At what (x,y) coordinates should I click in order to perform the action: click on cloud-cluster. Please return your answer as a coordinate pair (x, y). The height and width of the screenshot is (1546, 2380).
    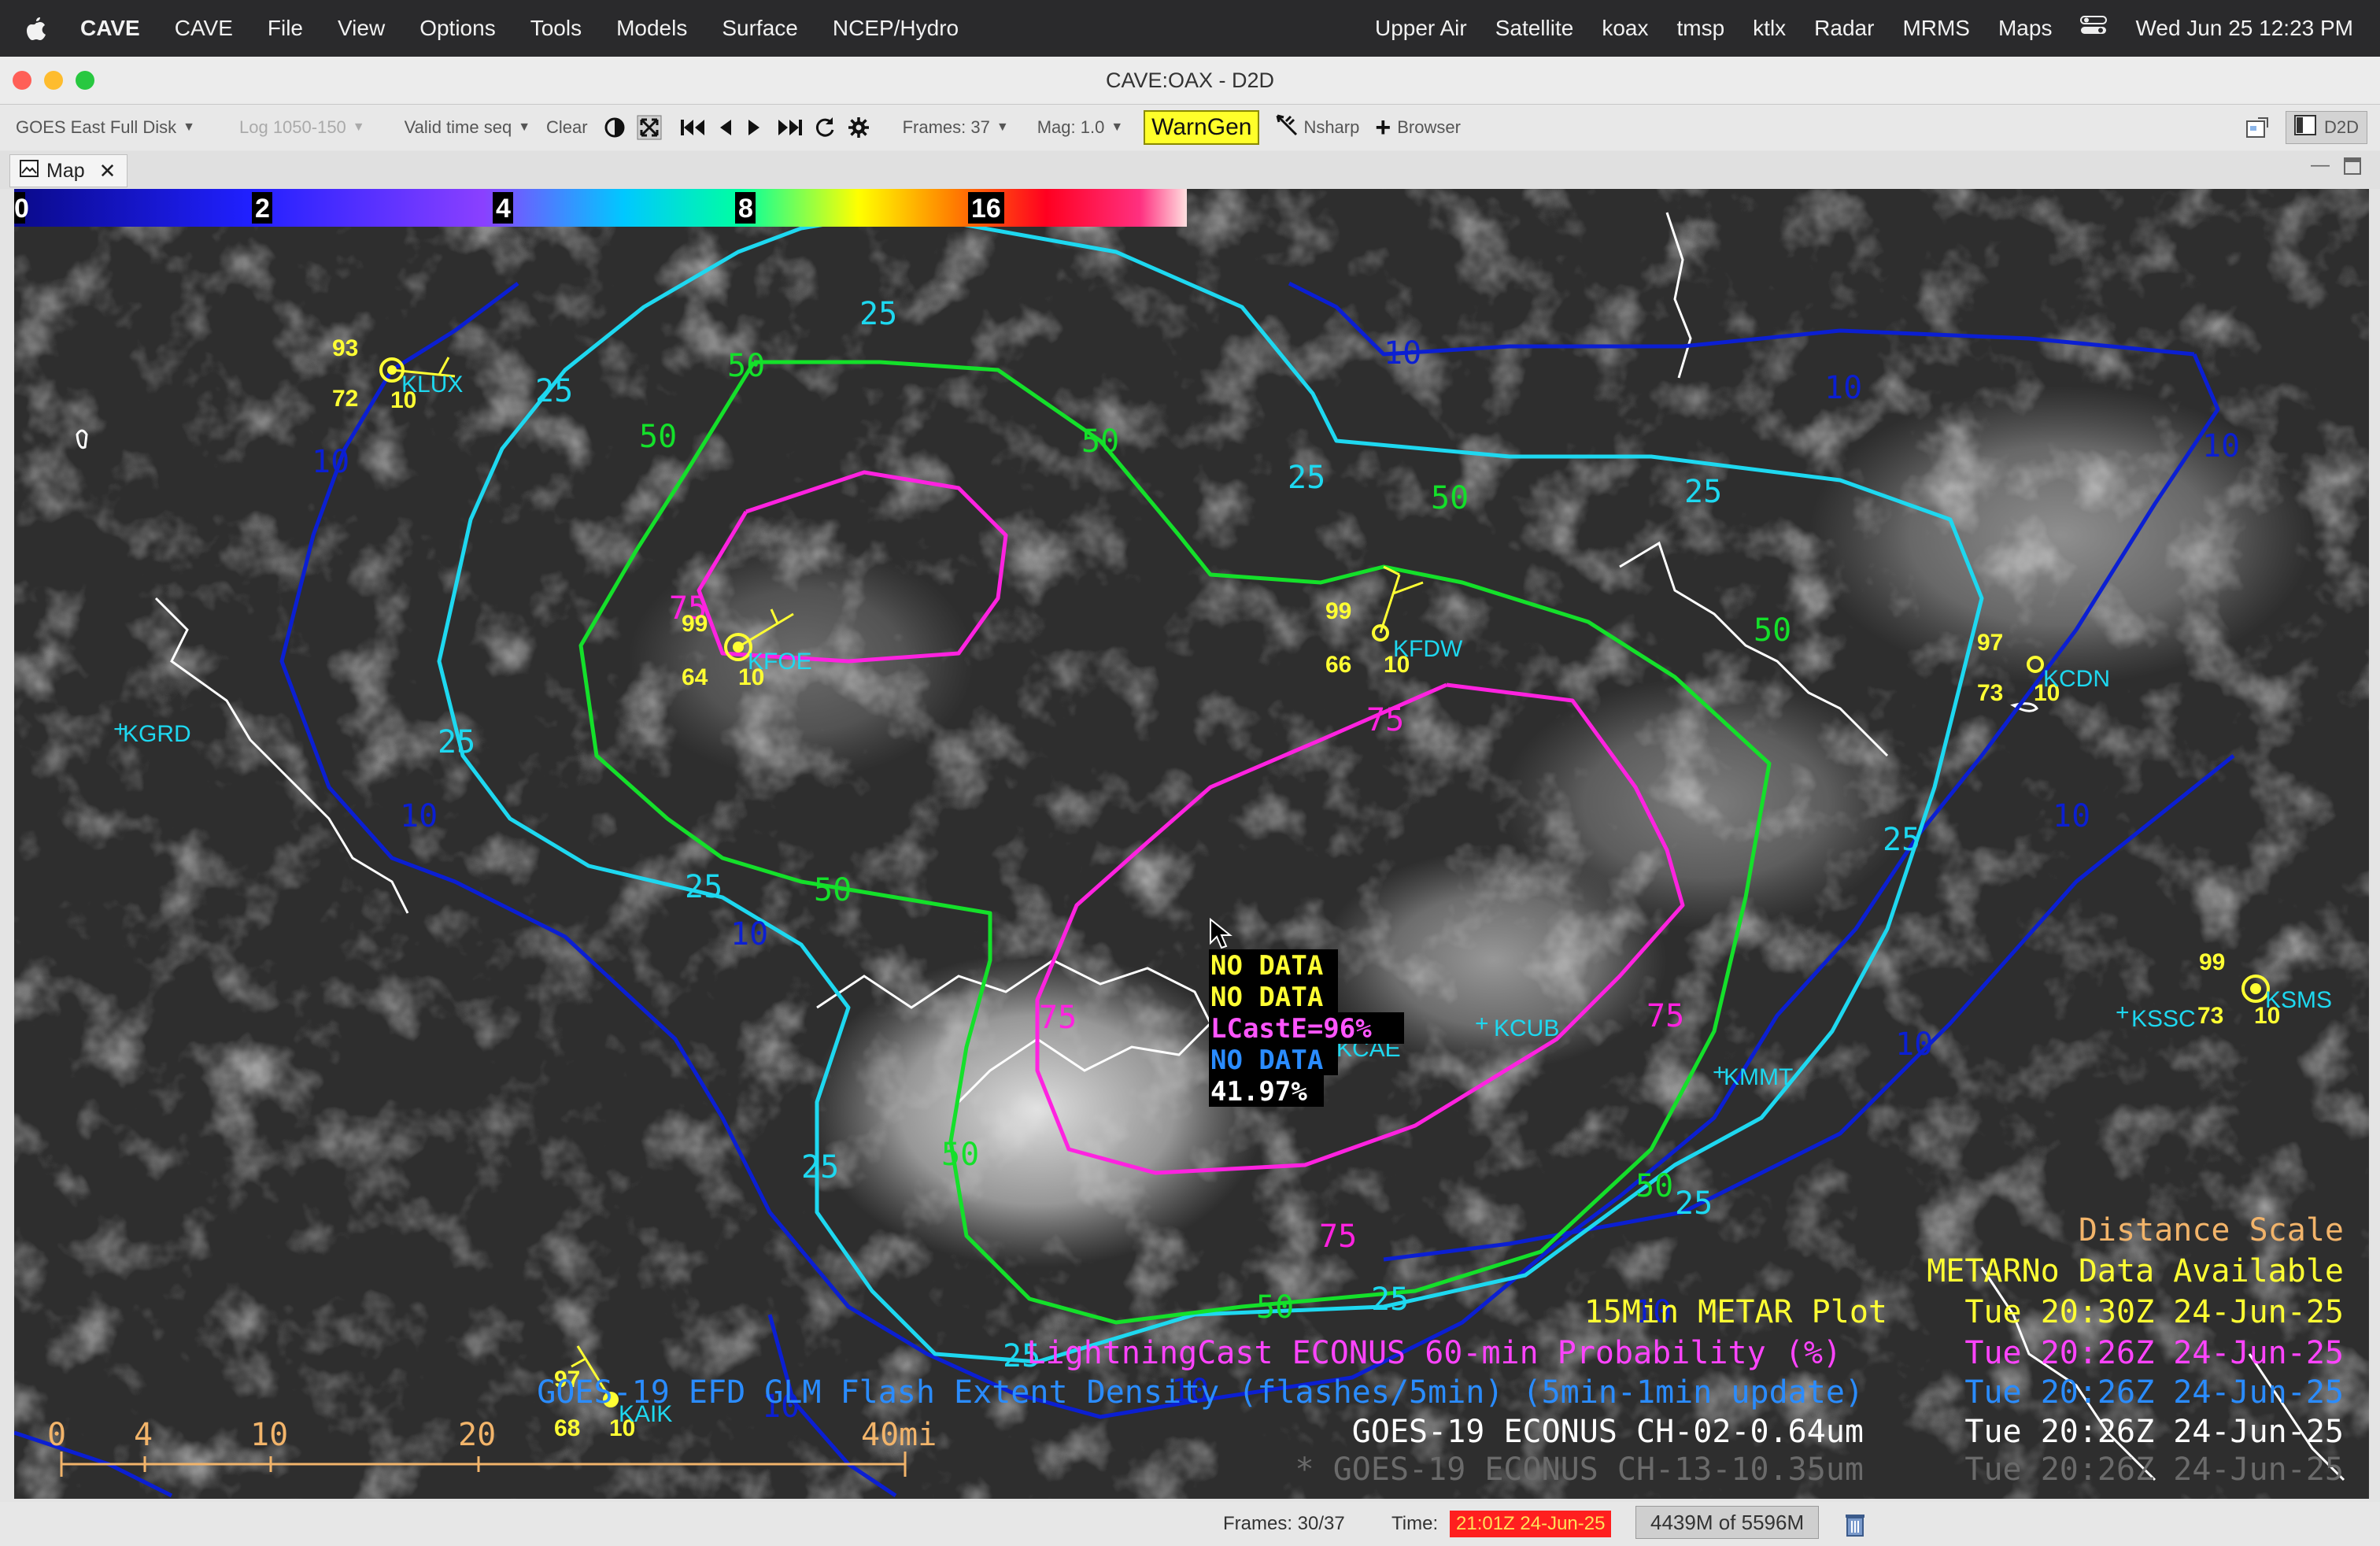
    Looking at the image, I should click on (1706, 803).